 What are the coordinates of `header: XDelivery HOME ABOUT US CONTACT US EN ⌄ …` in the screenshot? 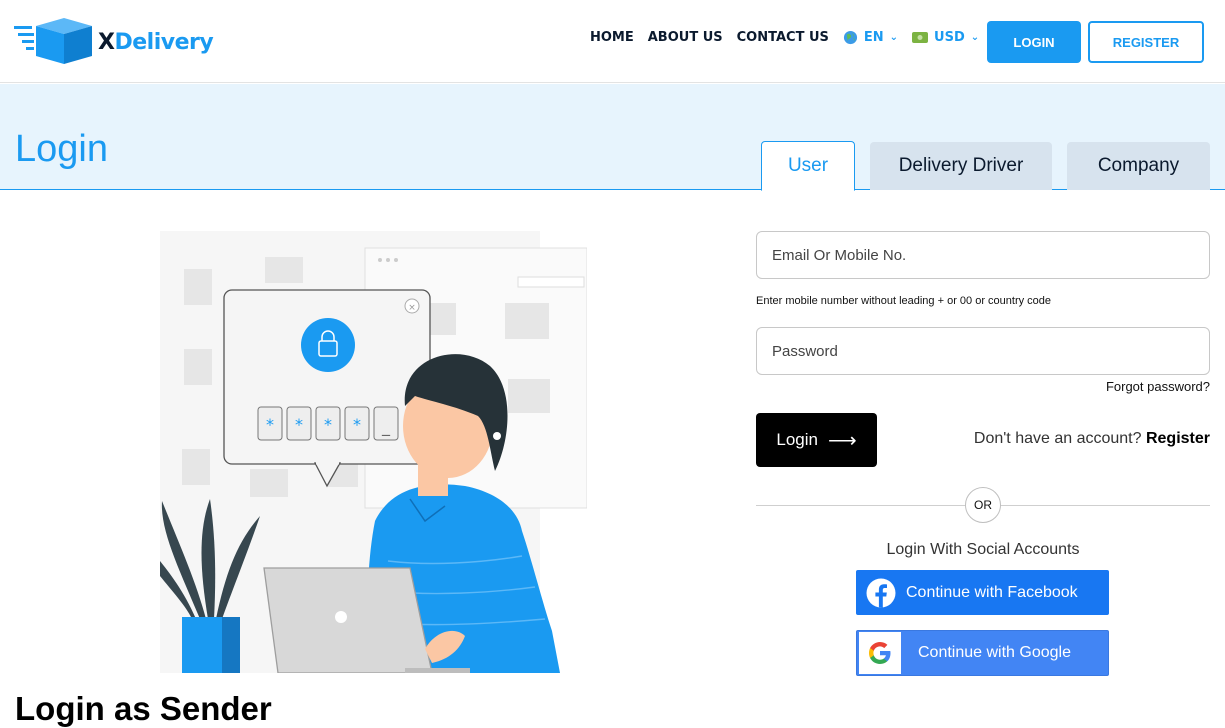 It's located at (612, 41).